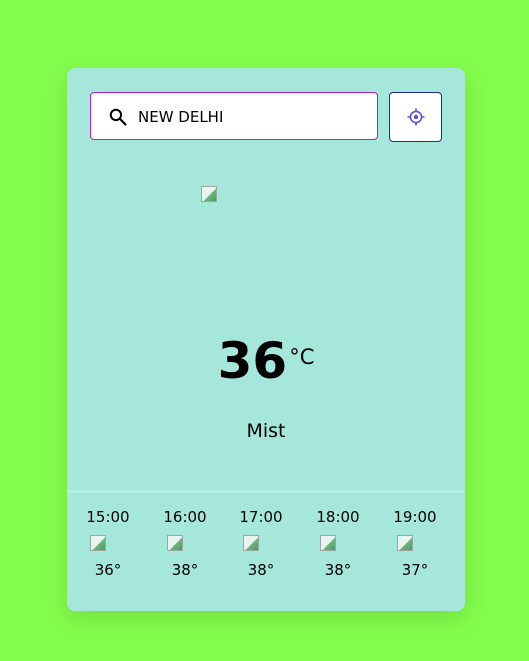  I want to click on forecast-item: 18:00 38°, so click(338, 543).